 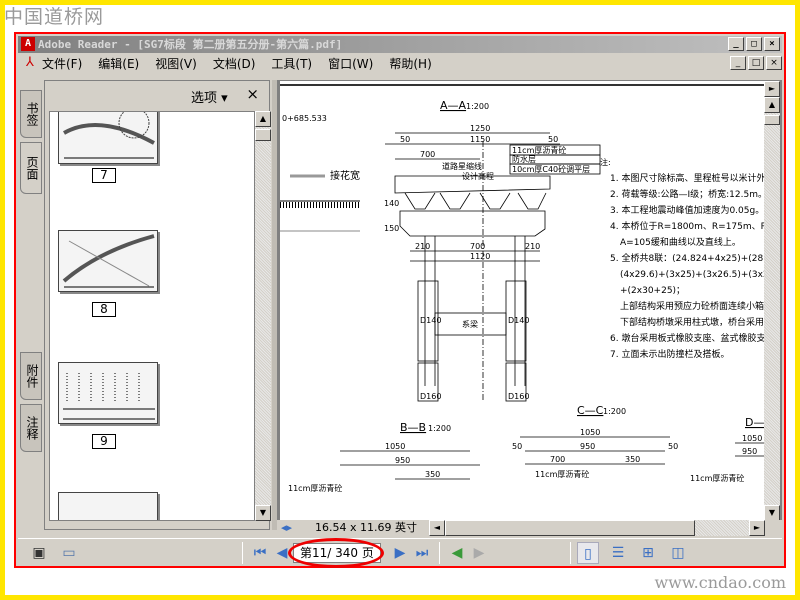 What do you see at coordinates (772, 89) in the screenshot?
I see `scroll-right-top-icon: ►` at bounding box center [772, 89].